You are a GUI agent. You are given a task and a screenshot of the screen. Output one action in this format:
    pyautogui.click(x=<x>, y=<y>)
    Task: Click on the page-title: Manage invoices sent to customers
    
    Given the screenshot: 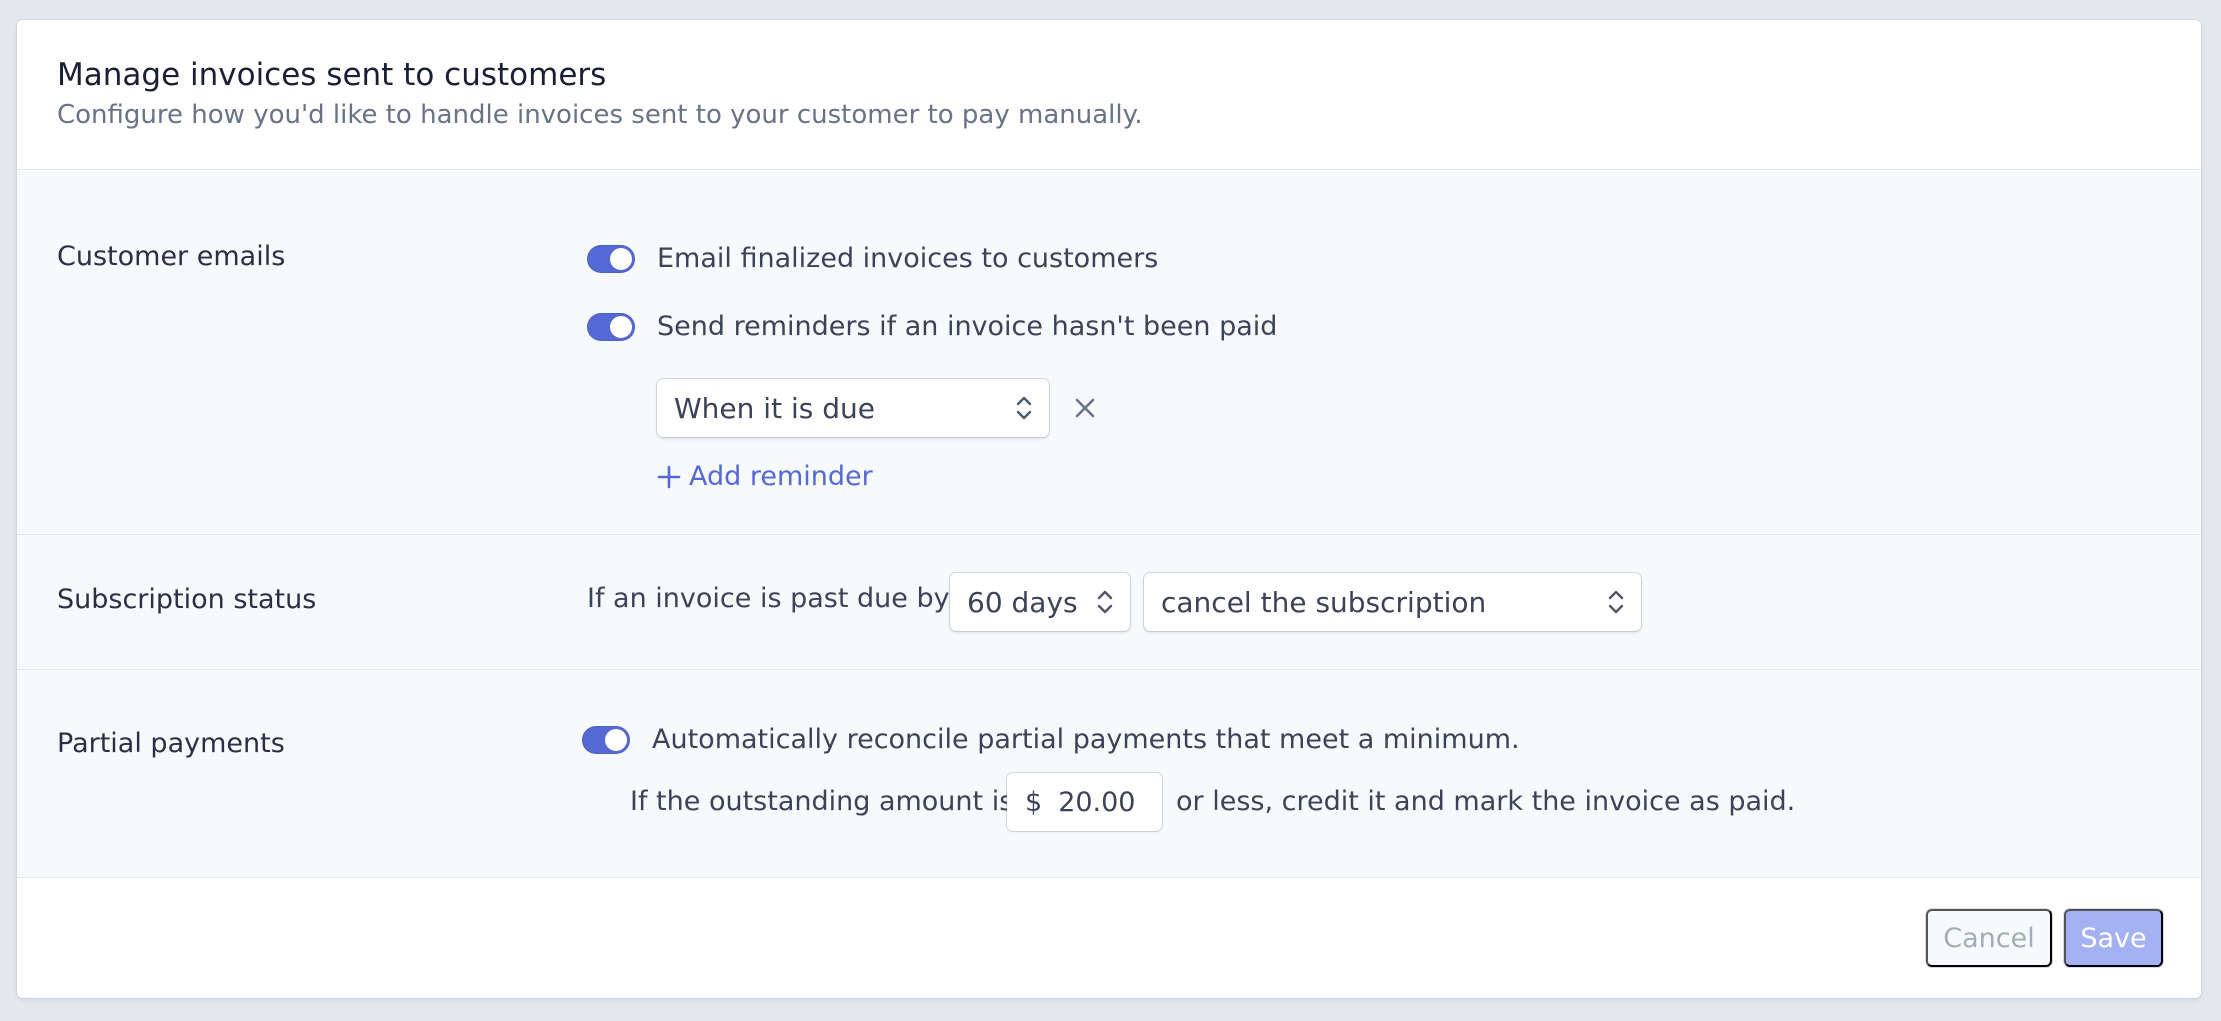 What is the action you would take?
    pyautogui.click(x=332, y=75)
    